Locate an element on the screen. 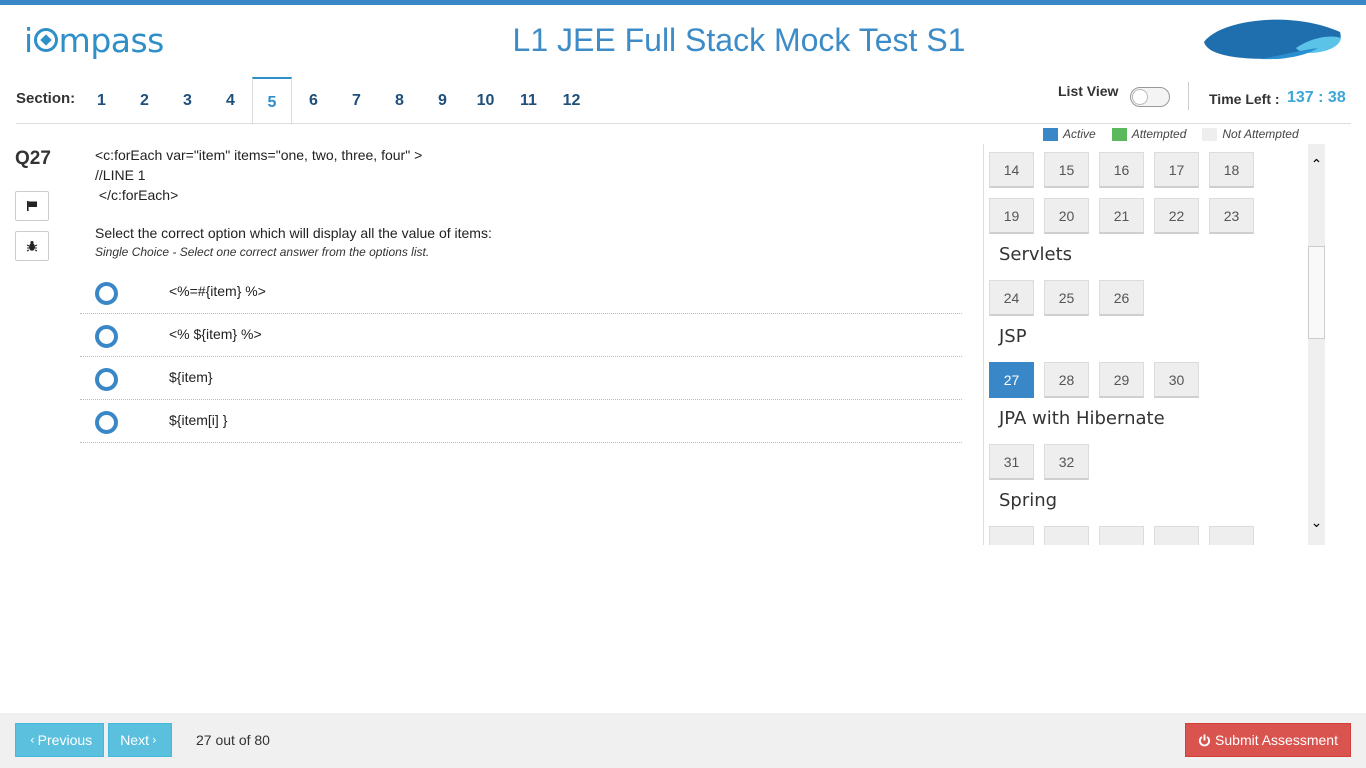 This screenshot has height=768, width=1366. option-2: <% ${item} %> is located at coordinates (521, 335).